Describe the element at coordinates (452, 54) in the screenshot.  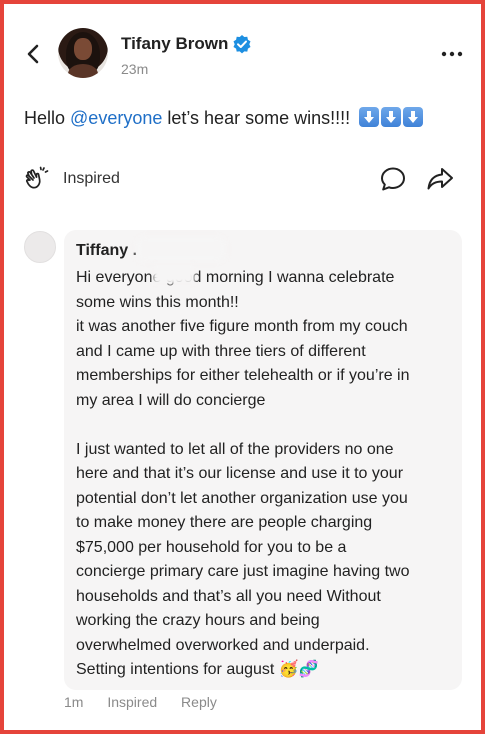
I see `more-horizontal-icon` at that location.